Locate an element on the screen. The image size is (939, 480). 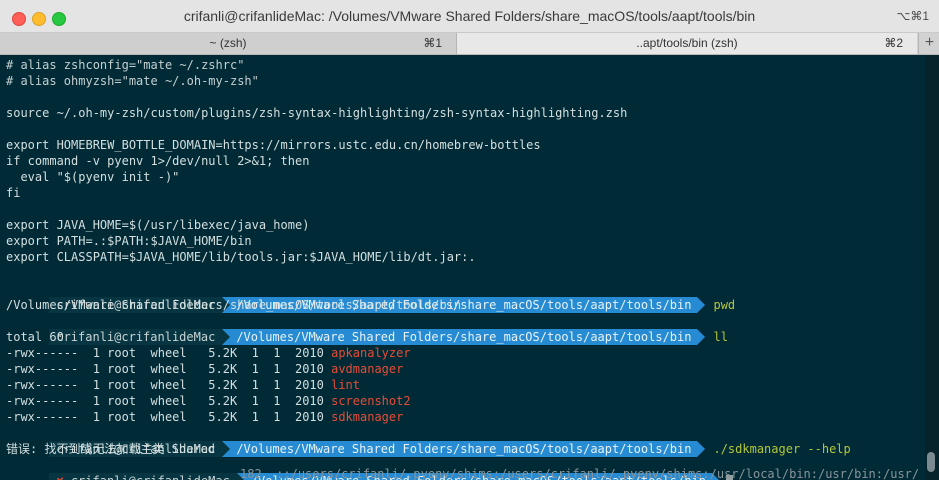
tab-label: ~ (zsh) is located at coordinates (228, 43).